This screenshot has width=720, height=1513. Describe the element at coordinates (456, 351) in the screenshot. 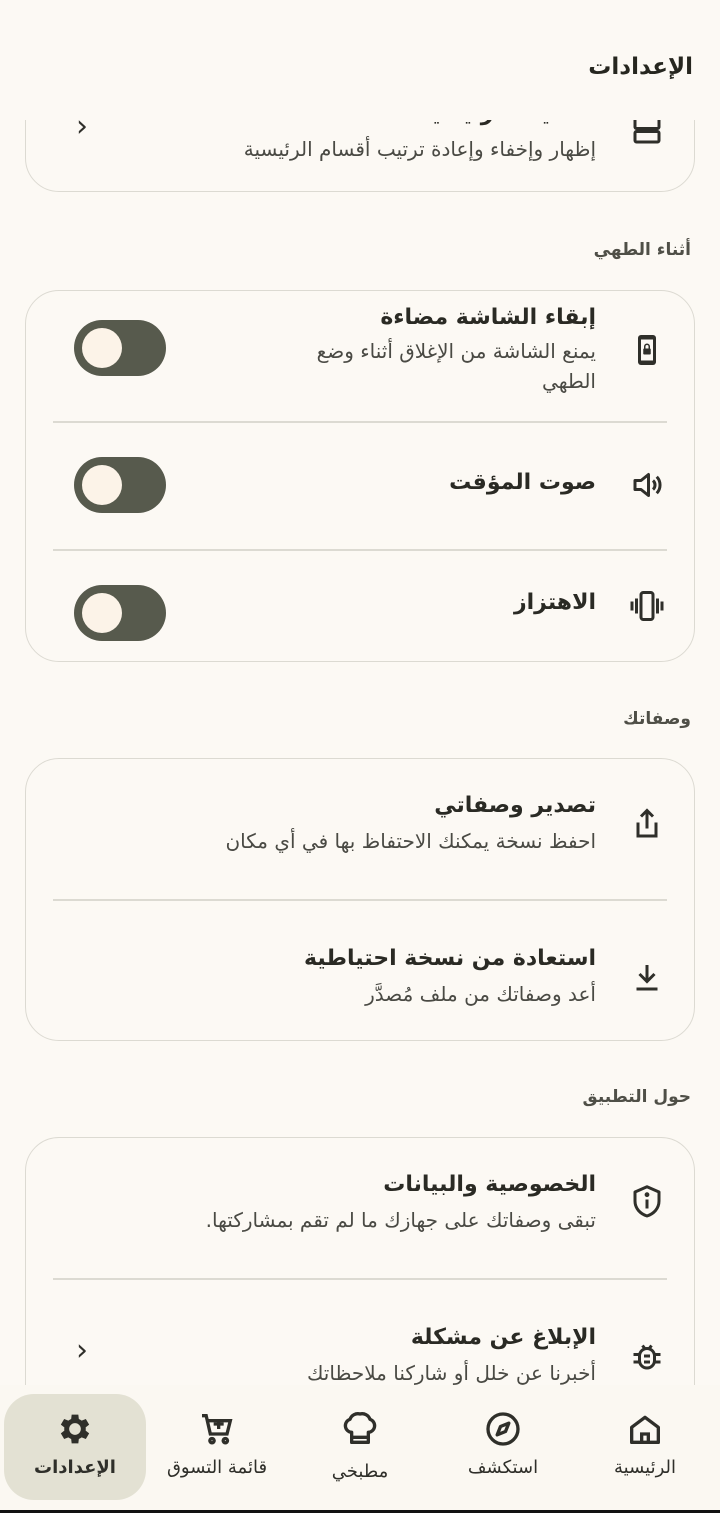

I see `keep-screen-on-subtitle-1: يمنع الشاشة من الإغلاق أثناء وضع` at that location.